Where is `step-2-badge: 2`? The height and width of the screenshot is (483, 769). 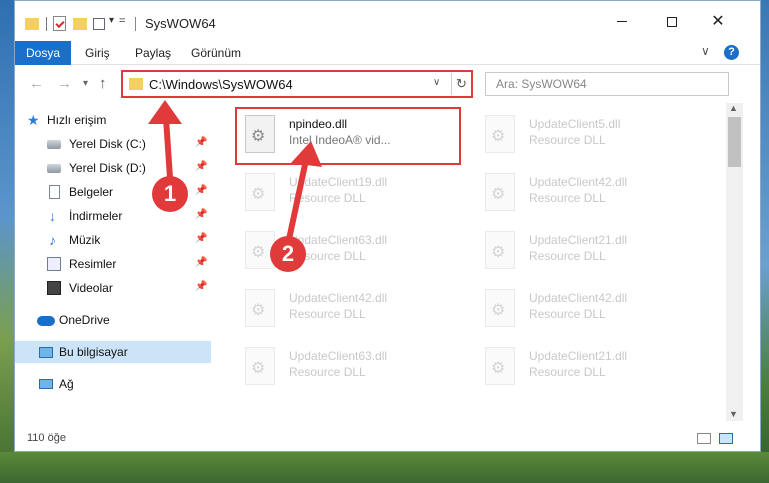
step-2-badge: 2 is located at coordinates (288, 254).